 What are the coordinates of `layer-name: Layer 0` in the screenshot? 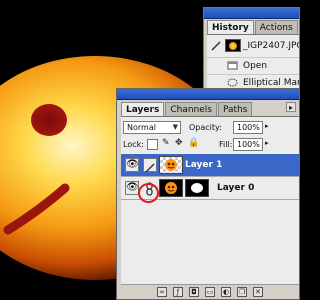 It's located at (236, 188).